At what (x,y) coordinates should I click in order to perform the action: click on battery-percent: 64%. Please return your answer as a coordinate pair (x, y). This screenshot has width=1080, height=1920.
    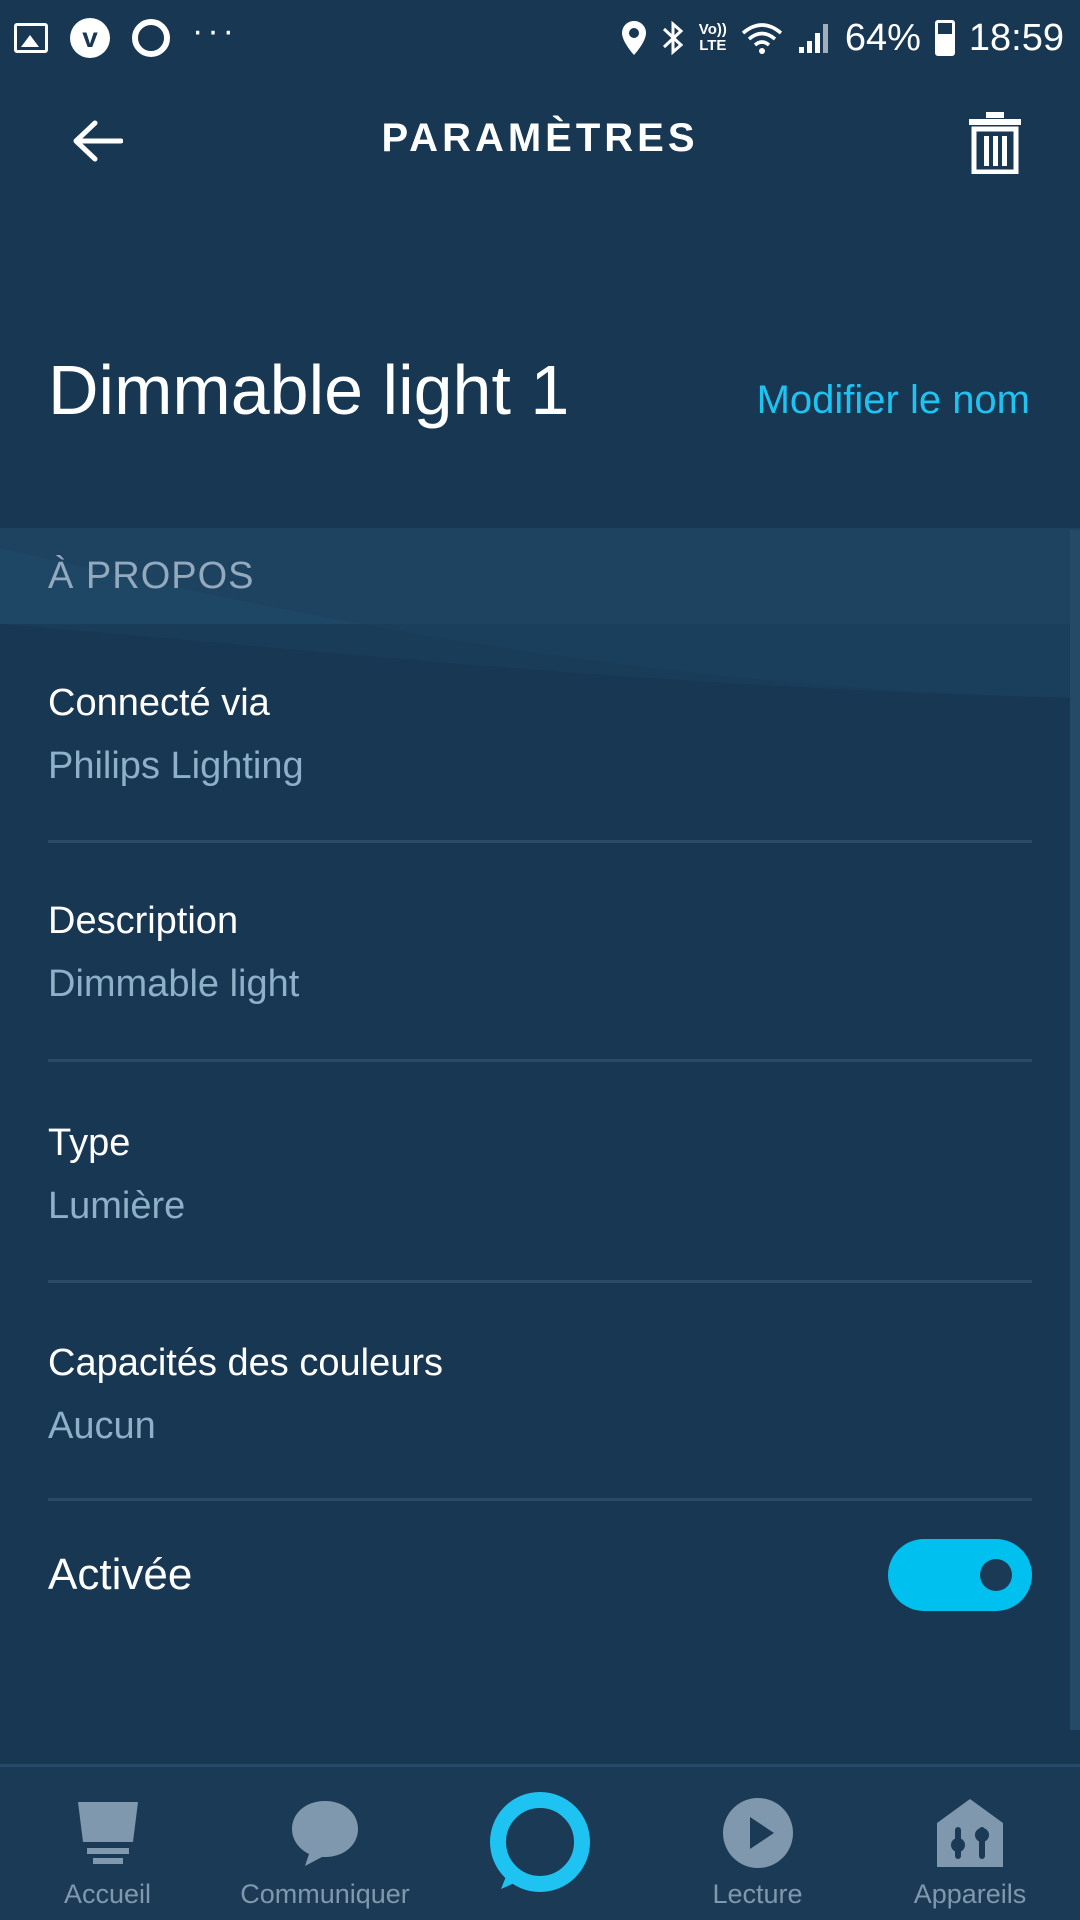
    Looking at the image, I should click on (882, 37).